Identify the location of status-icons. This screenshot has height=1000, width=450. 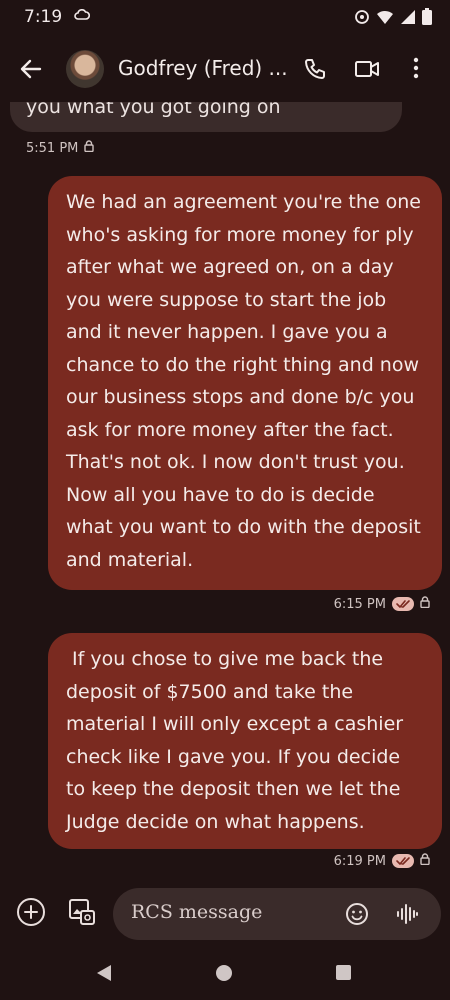
(393, 18).